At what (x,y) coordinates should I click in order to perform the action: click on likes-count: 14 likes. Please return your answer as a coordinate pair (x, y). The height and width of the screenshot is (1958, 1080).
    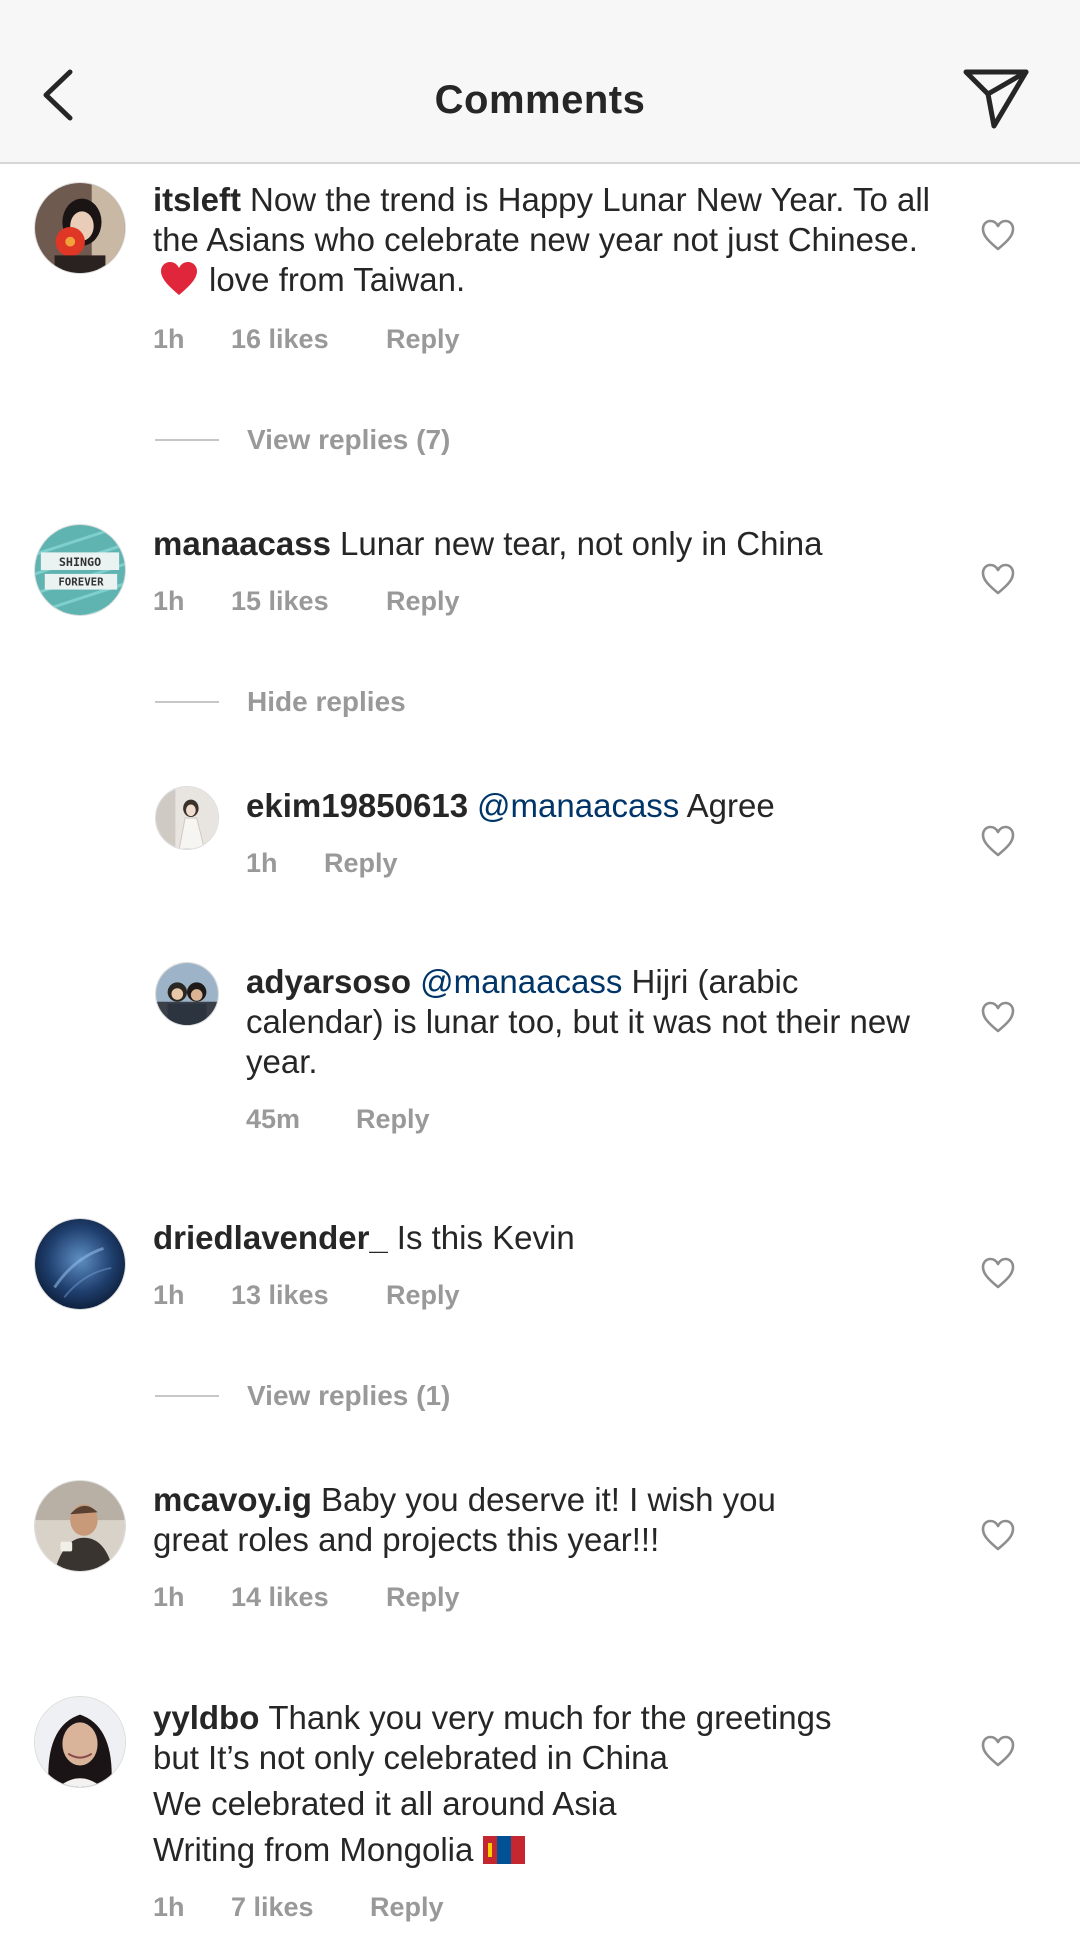
    Looking at the image, I should click on (308, 1597).